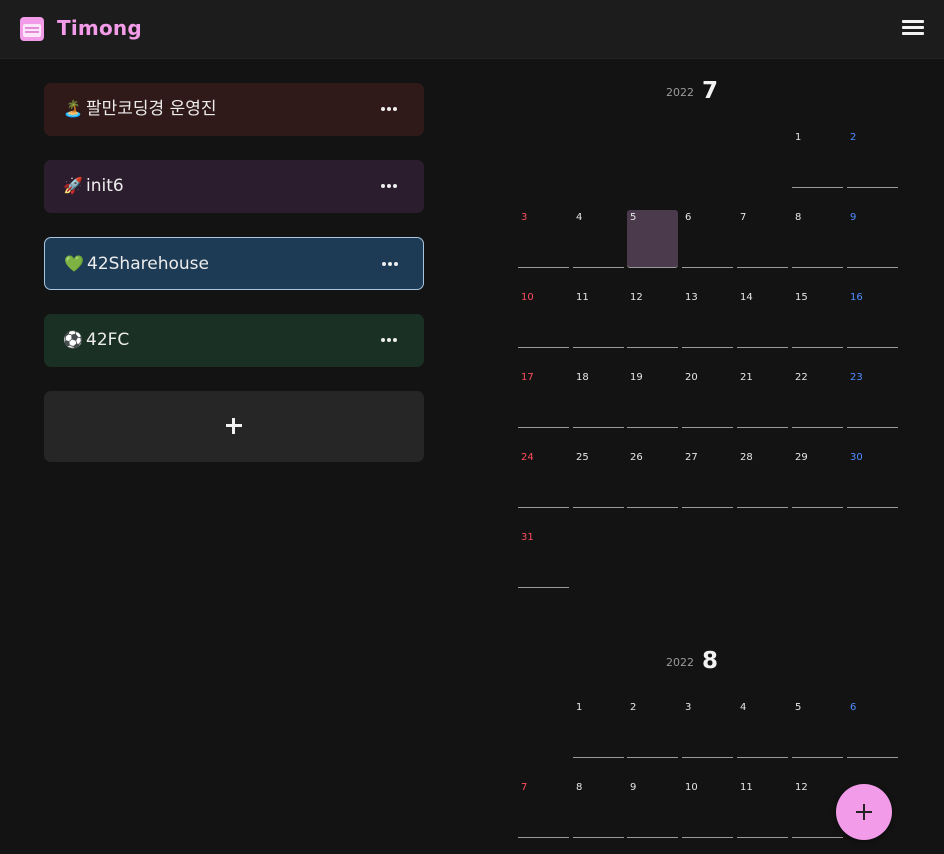  I want to click on day-number: 31, so click(527, 537).